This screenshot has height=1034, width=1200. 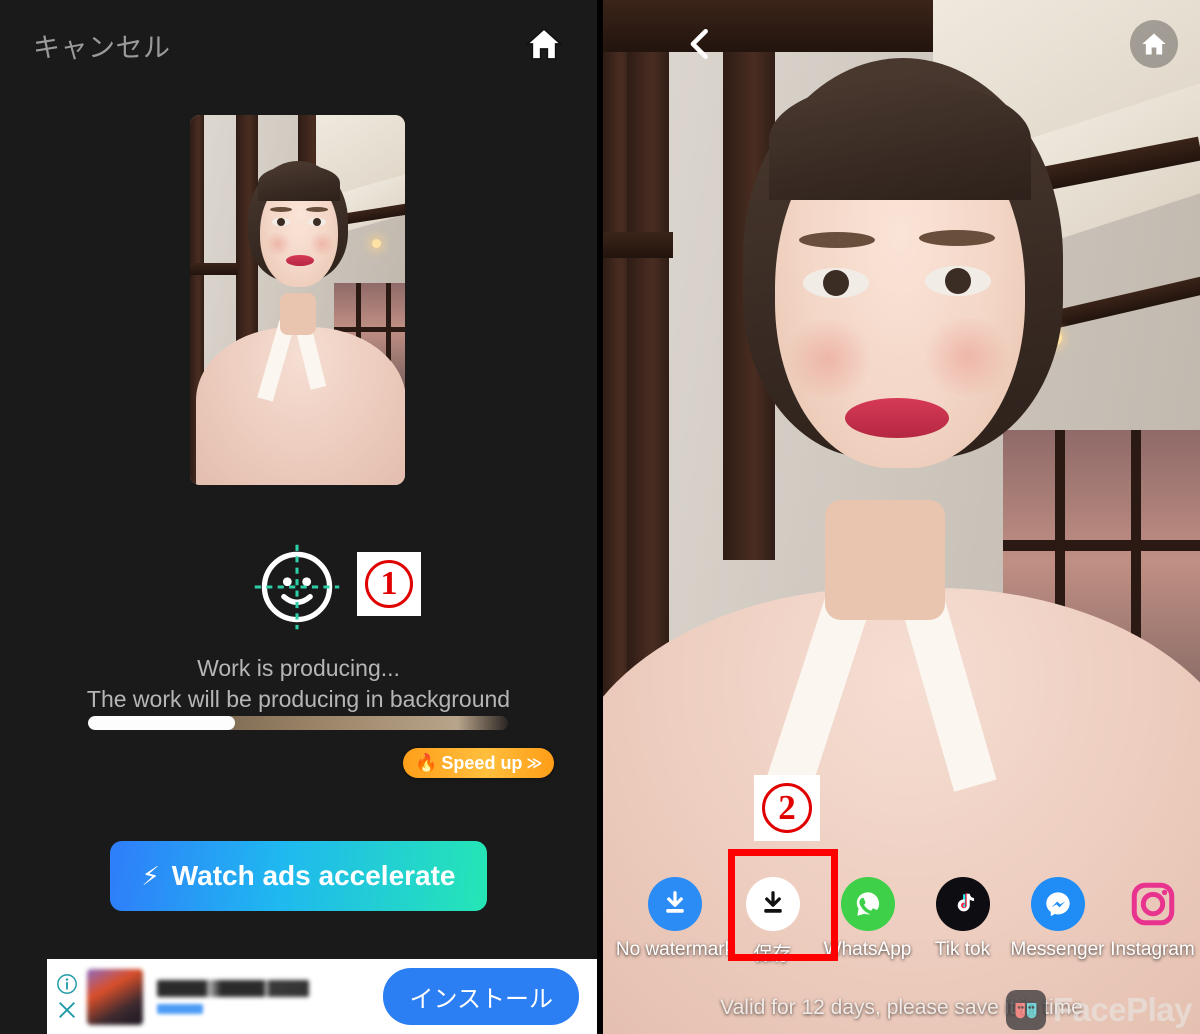 I want to click on ad-text-block, so click(x=263, y=996).